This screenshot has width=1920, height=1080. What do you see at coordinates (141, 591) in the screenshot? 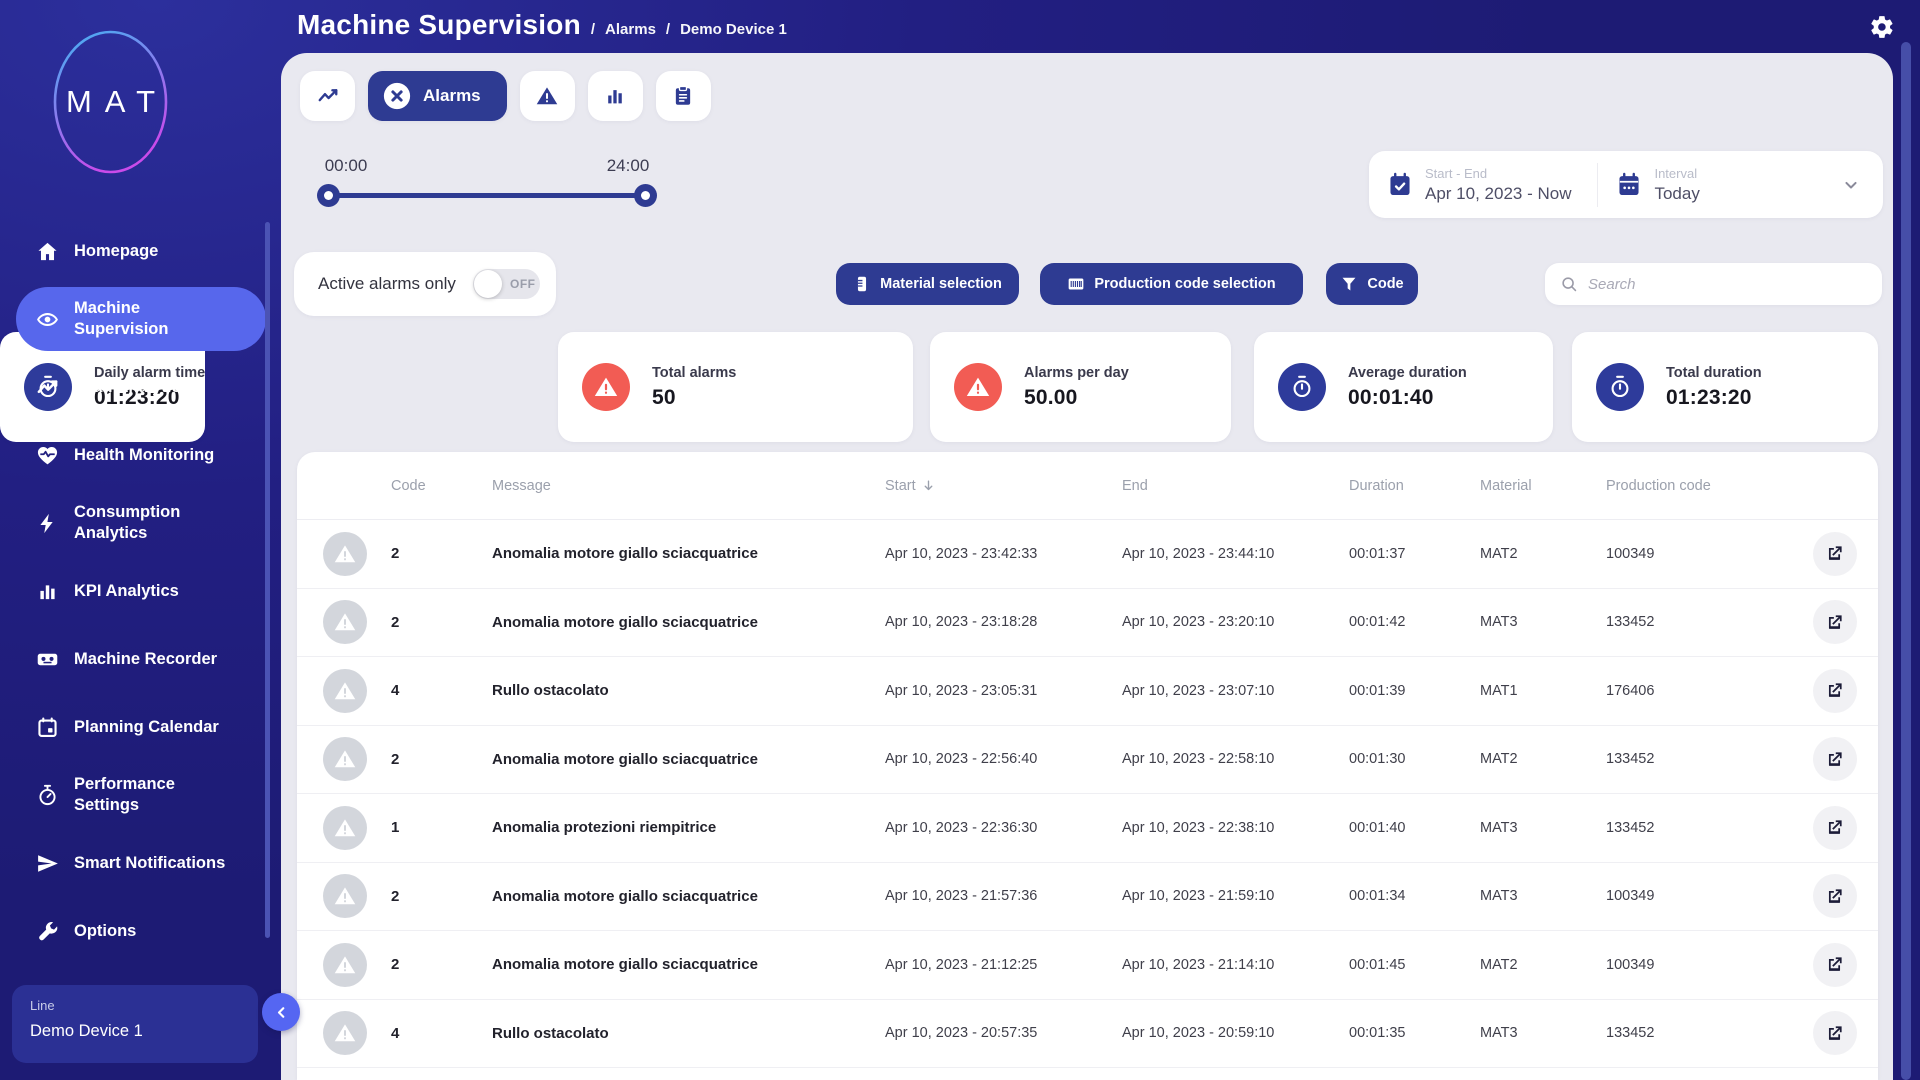
I see `sidebar-item: KPI Analytics` at bounding box center [141, 591].